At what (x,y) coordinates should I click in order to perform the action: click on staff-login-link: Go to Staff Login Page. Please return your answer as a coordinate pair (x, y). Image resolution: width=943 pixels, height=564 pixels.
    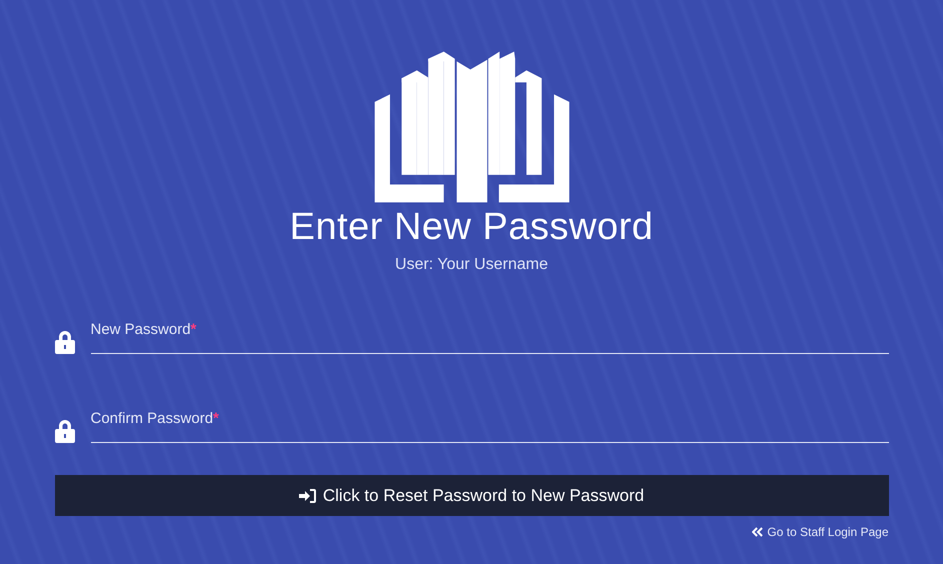
    Looking at the image, I should click on (820, 532).